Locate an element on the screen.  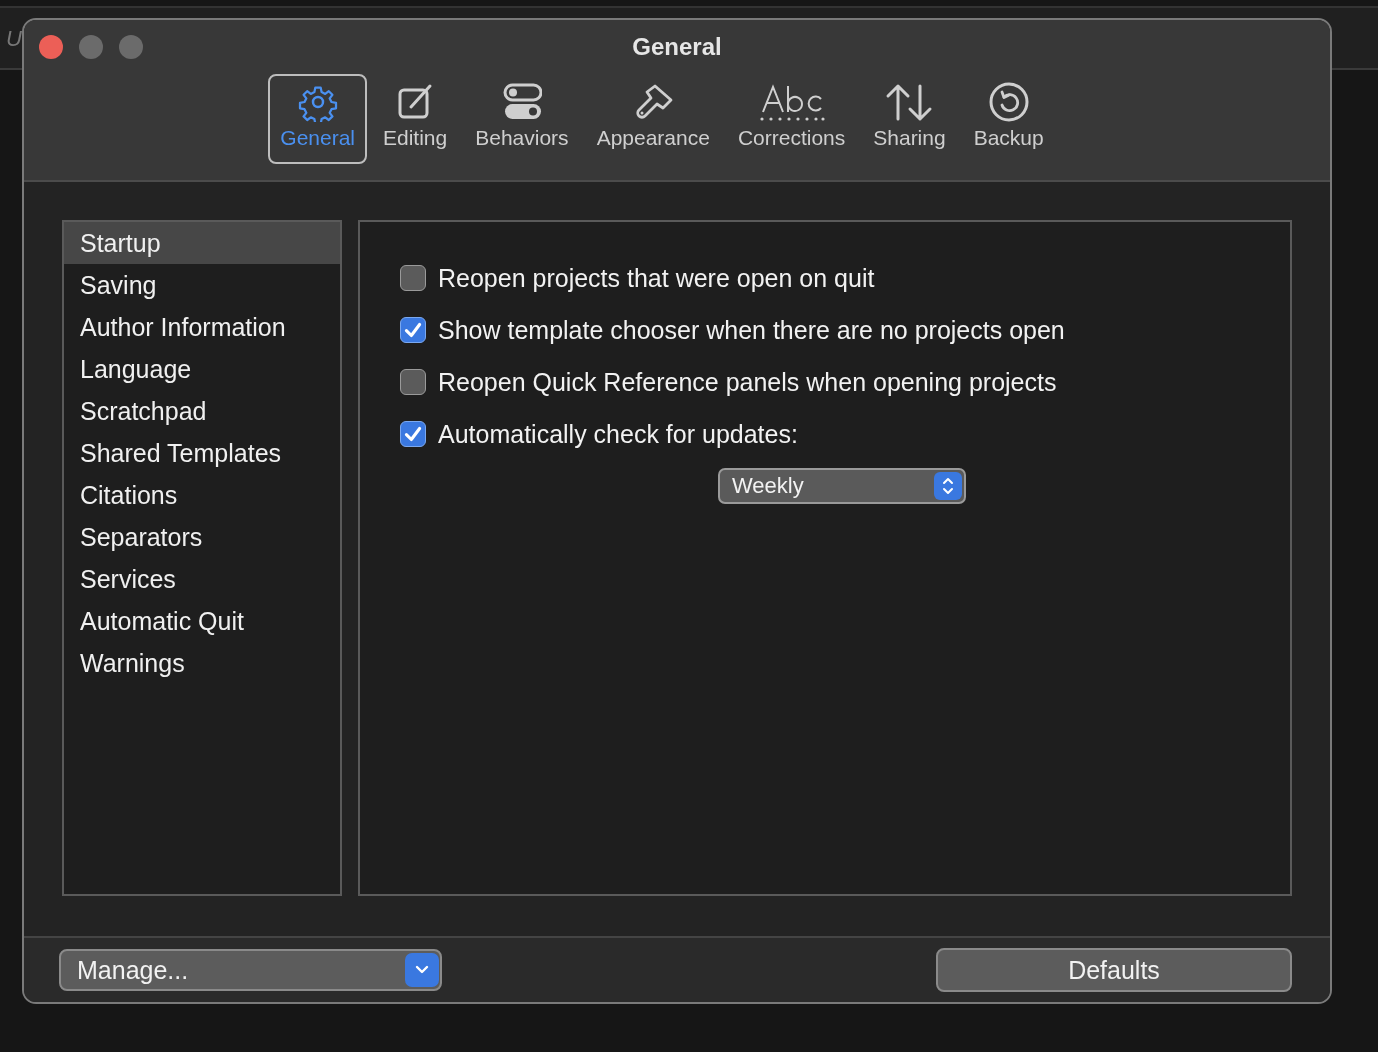
toolbar-tab: Behaviors is located at coordinates (522, 119).